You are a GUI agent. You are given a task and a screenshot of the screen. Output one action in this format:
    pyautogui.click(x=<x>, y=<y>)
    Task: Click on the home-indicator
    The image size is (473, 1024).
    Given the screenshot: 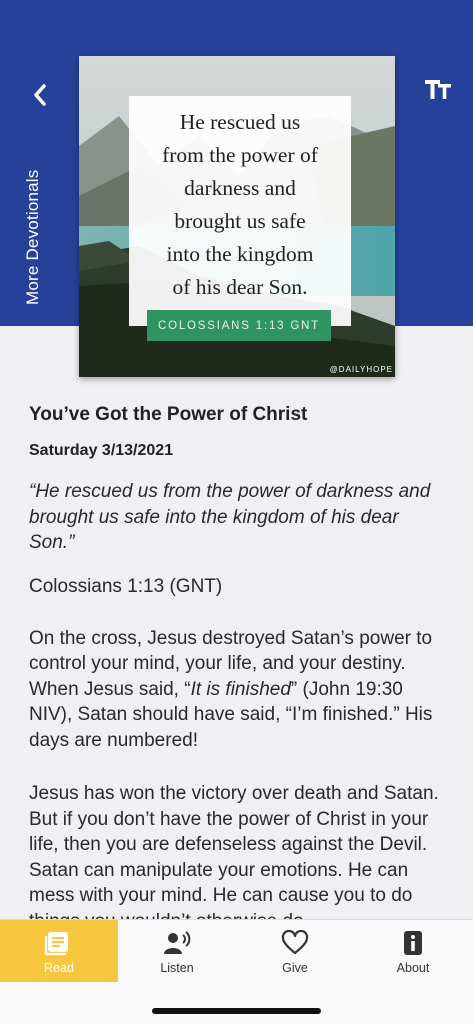 What is the action you would take?
    pyautogui.click(x=236, y=1011)
    